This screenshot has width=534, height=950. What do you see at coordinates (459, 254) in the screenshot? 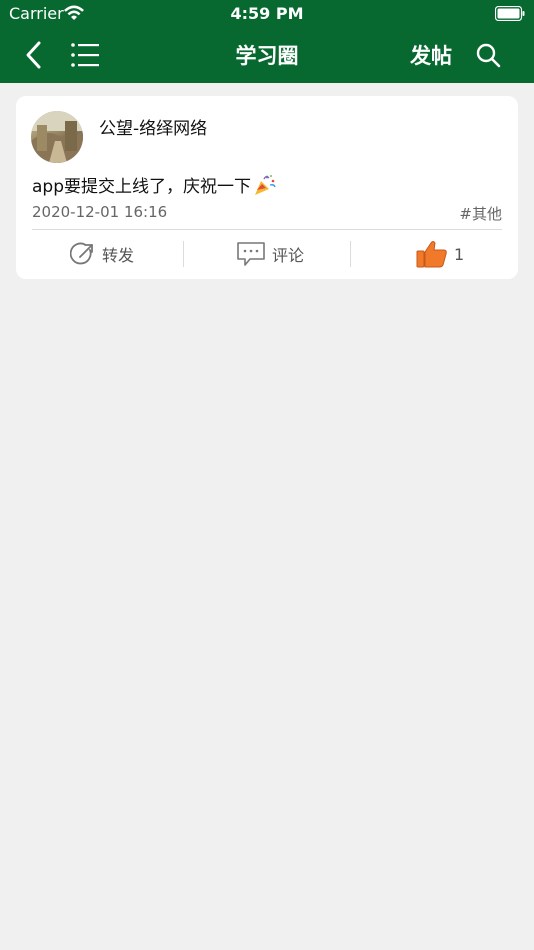
I see `like-count: 1` at bounding box center [459, 254].